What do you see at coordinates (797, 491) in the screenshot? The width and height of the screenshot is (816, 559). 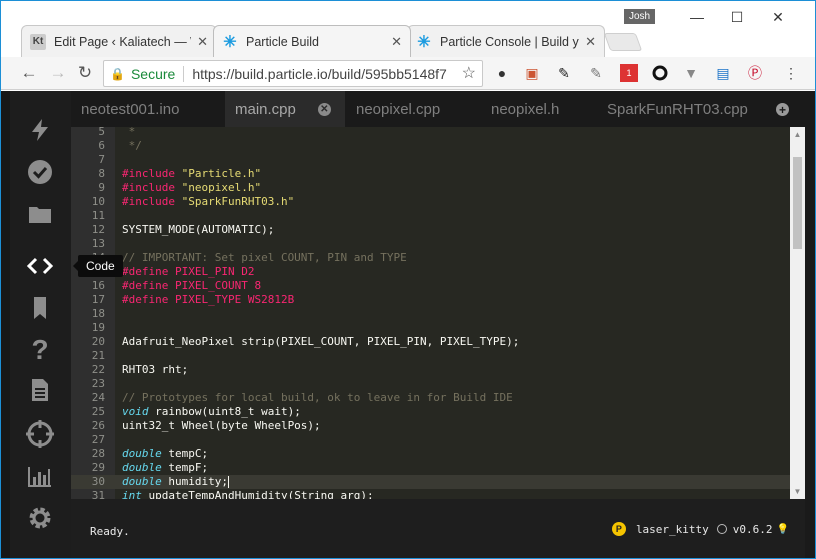 I see `scroll-down-icon: ▼` at bounding box center [797, 491].